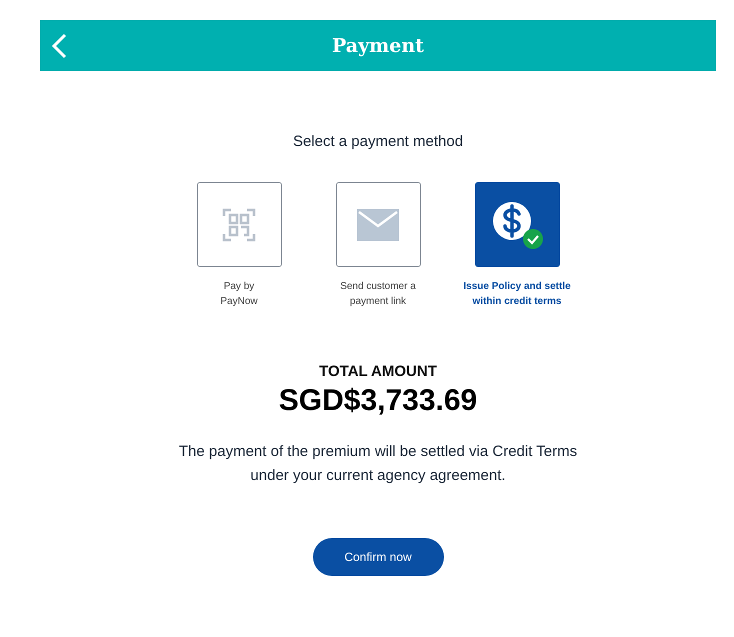 Image resolution: width=734 pixels, height=637 pixels. I want to click on envelope-icon, so click(378, 224).